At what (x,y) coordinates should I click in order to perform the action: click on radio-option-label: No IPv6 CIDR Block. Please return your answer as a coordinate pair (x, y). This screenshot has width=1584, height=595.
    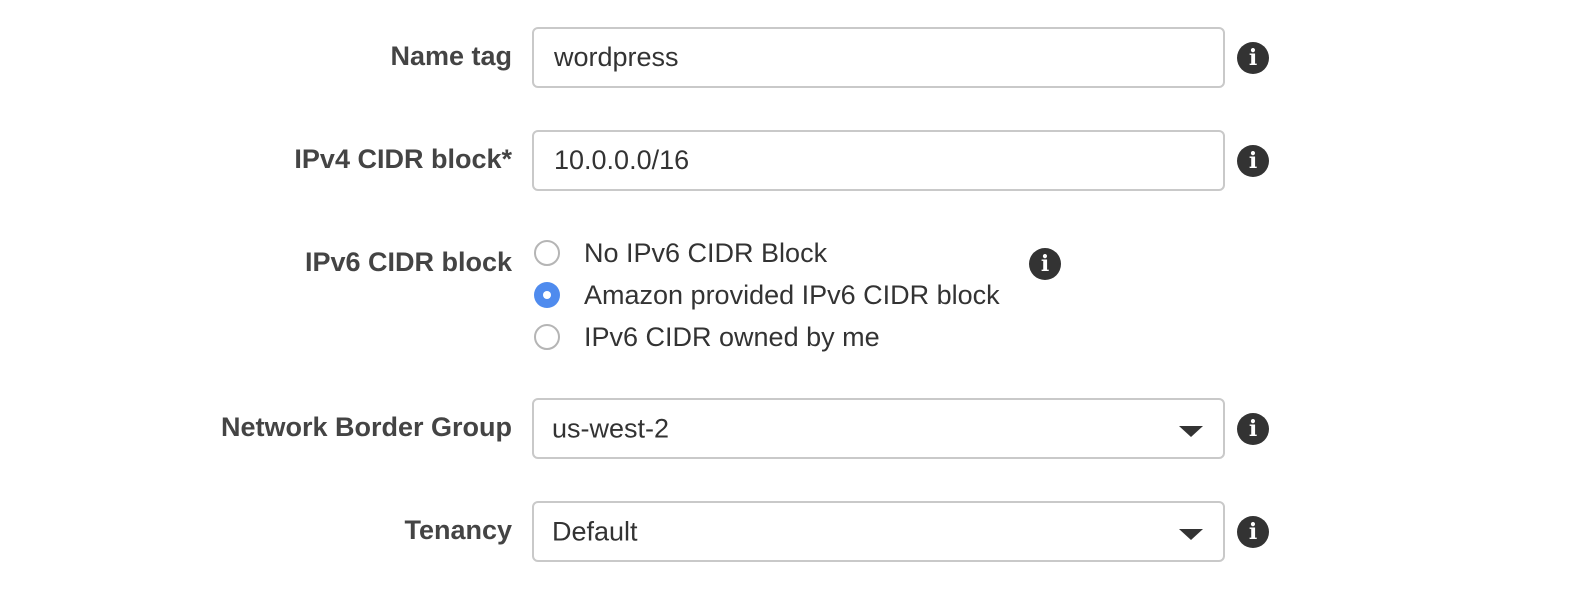
    Looking at the image, I should click on (706, 252).